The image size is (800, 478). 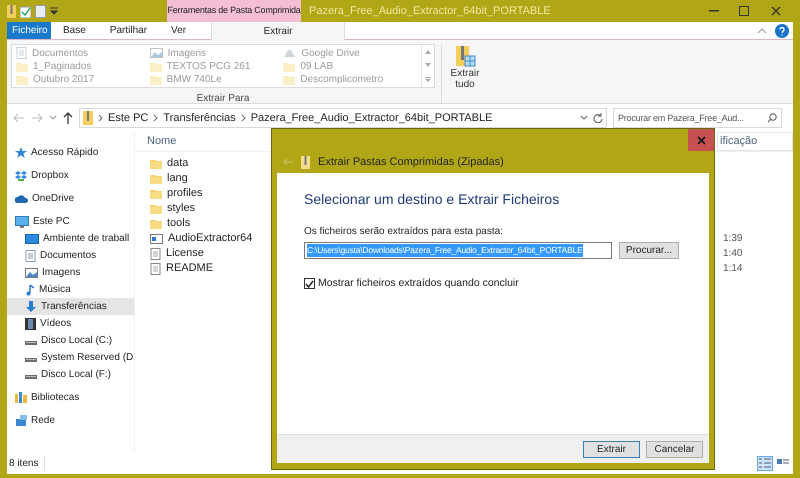 What do you see at coordinates (418, 283) in the screenshot?
I see `checkbox-label: Mostrar ficheiros extraídos quando concluir` at bounding box center [418, 283].